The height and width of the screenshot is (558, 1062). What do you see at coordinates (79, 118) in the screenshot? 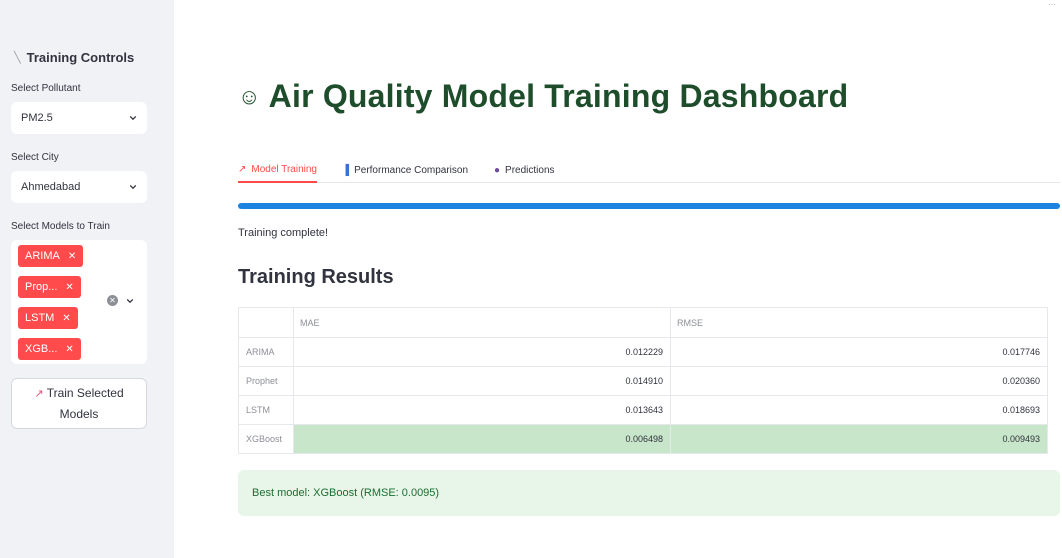
I see `pollutant-select: PM2.5` at bounding box center [79, 118].